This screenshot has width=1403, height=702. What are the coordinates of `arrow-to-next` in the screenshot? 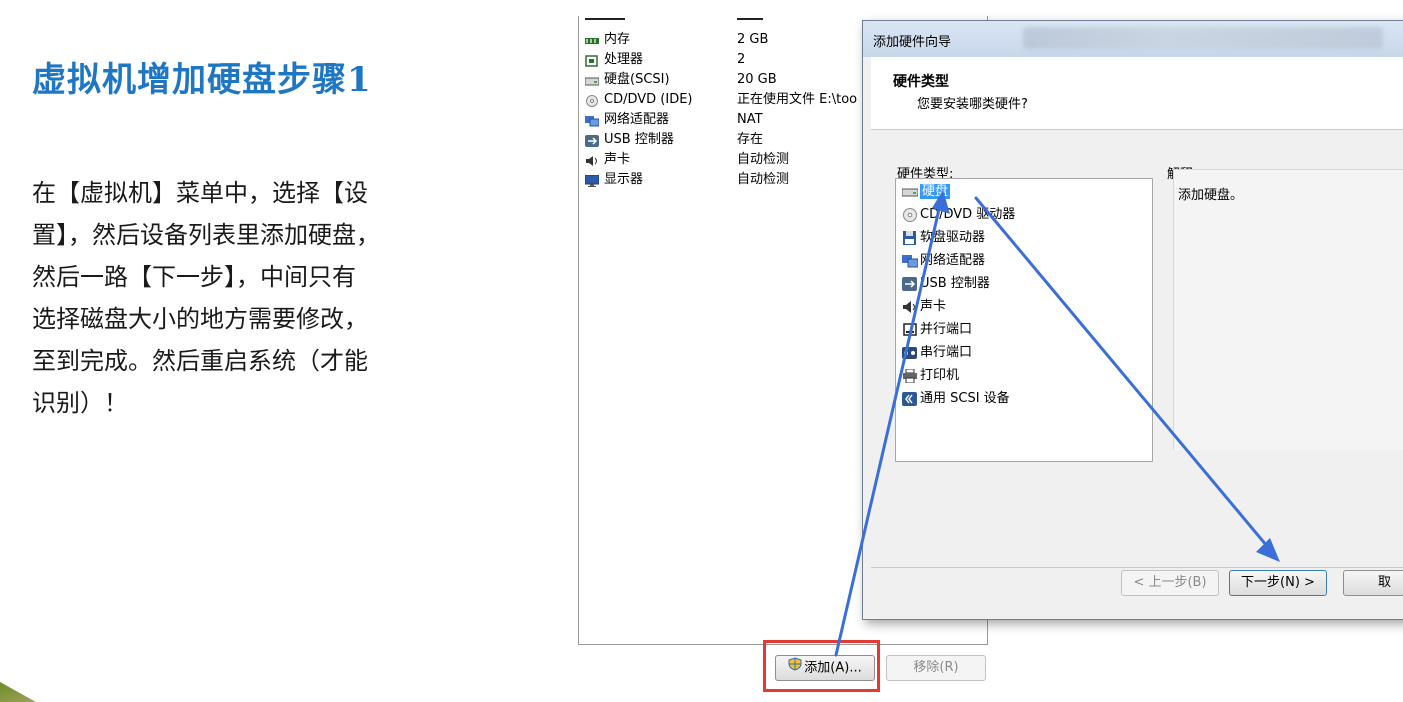 It's located at (1124, 375).